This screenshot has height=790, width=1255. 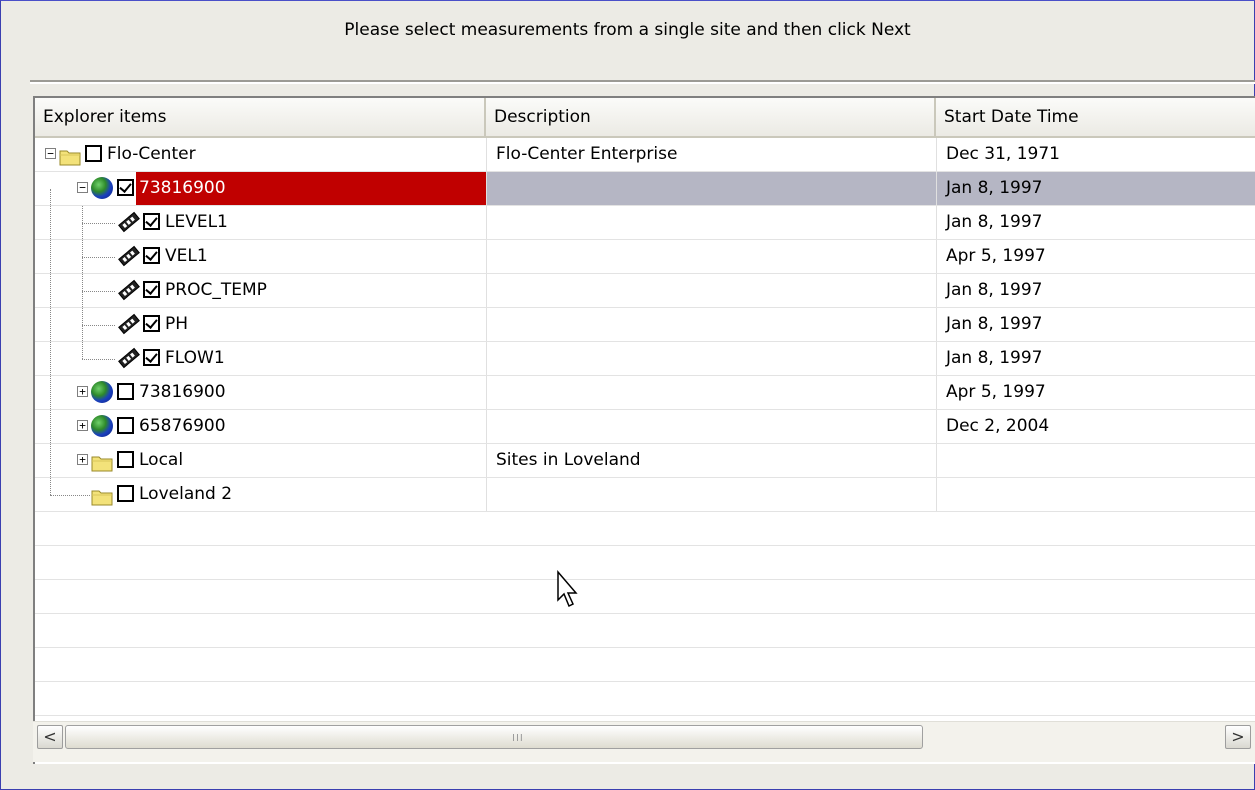 What do you see at coordinates (494, 737) in the screenshot?
I see `scroll-thumb: III` at bounding box center [494, 737].